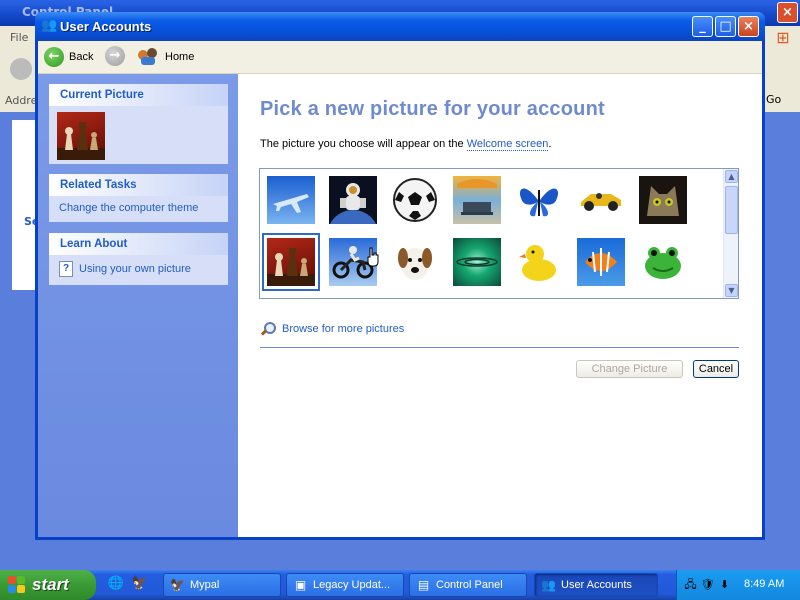 The height and width of the screenshot is (600, 800). I want to click on task-user-accounts-label: User Accounts, so click(596, 585).